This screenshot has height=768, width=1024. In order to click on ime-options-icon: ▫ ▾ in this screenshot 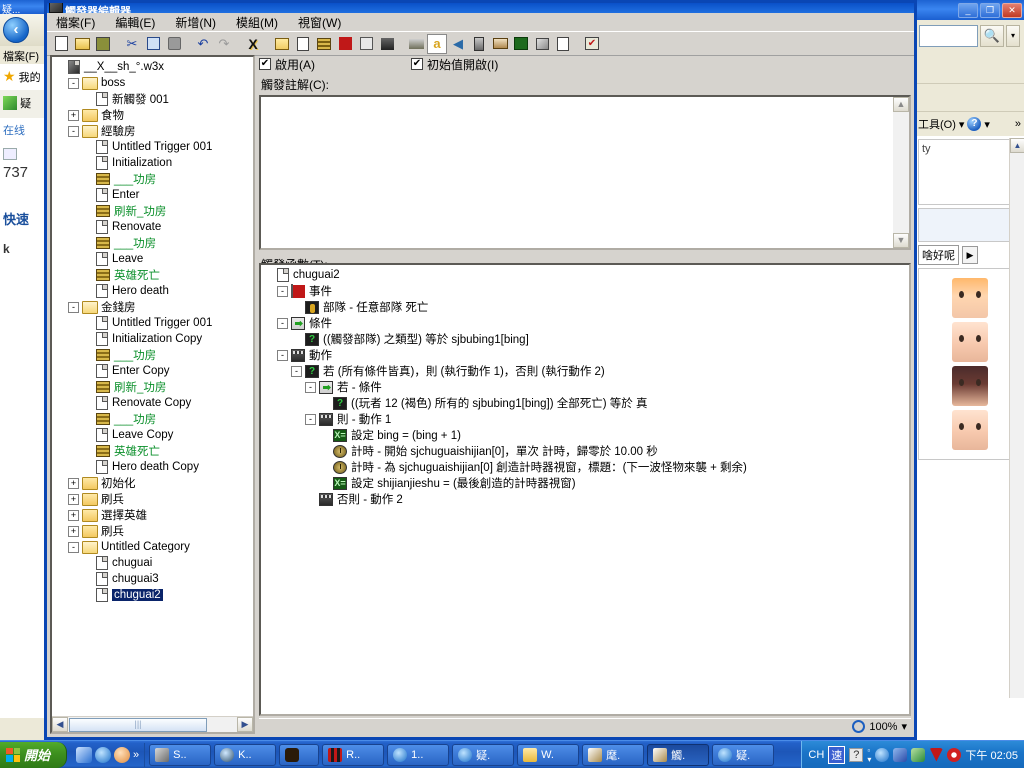, I will do `click(869, 755)`.